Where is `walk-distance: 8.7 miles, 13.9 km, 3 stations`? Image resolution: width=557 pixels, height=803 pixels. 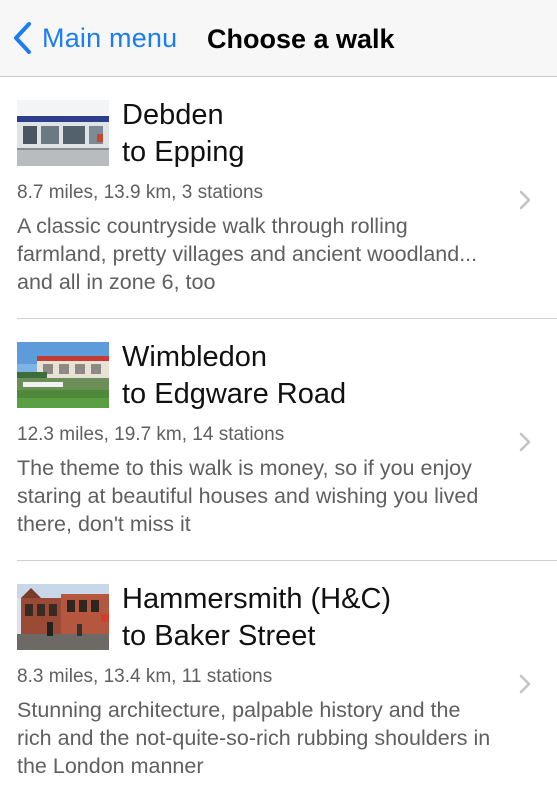
walk-distance: 8.7 miles, 13.9 km, 3 stations is located at coordinates (140, 192).